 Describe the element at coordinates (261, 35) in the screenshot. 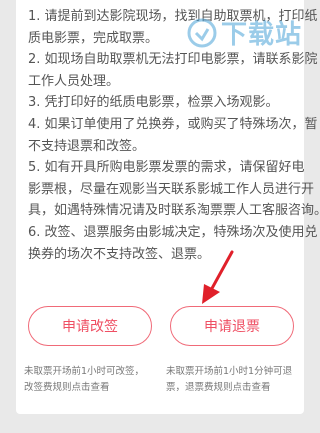

I see `watermark-text: 下载站` at that location.